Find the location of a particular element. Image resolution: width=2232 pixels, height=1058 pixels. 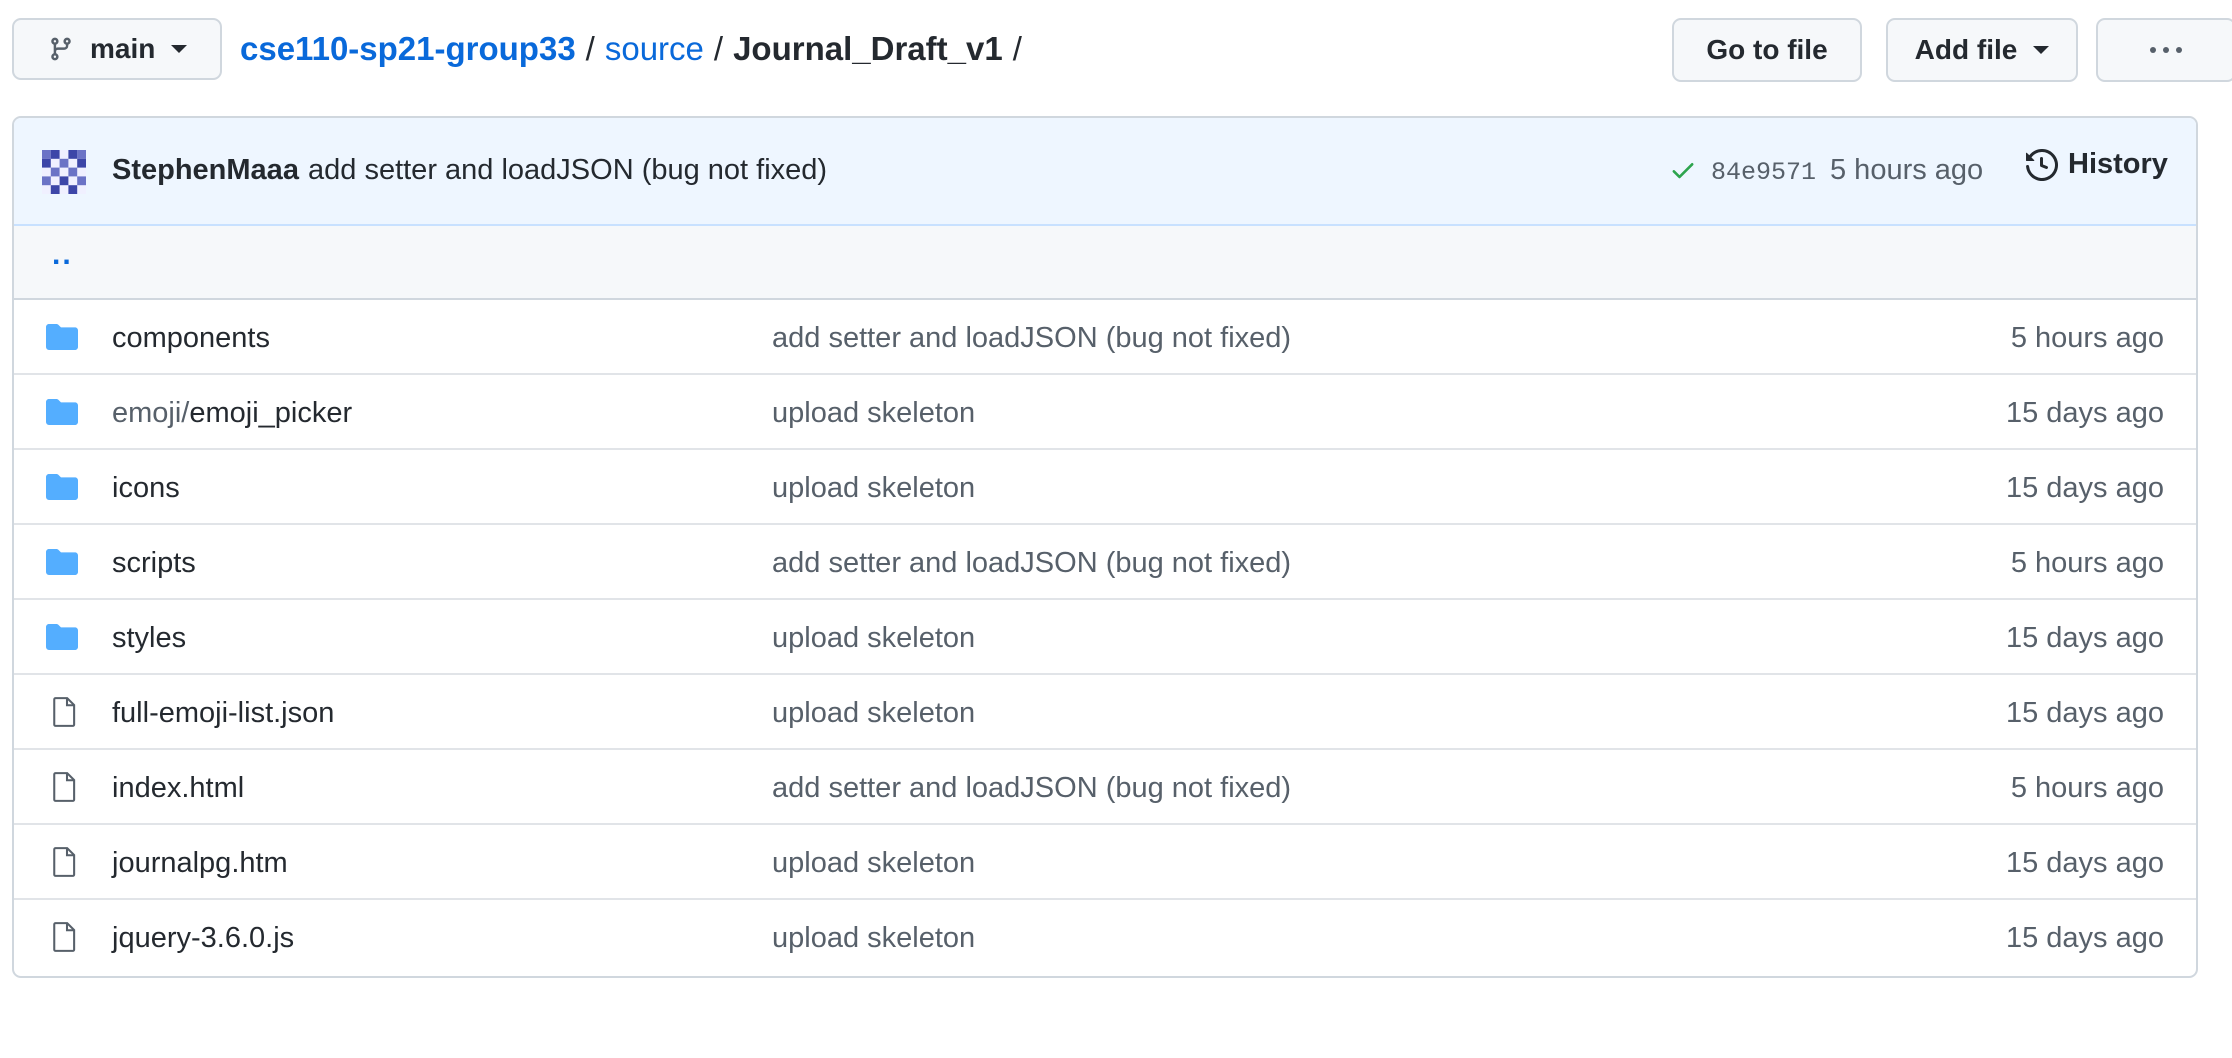

commit-author: StephenMaaa is located at coordinates (205, 170).